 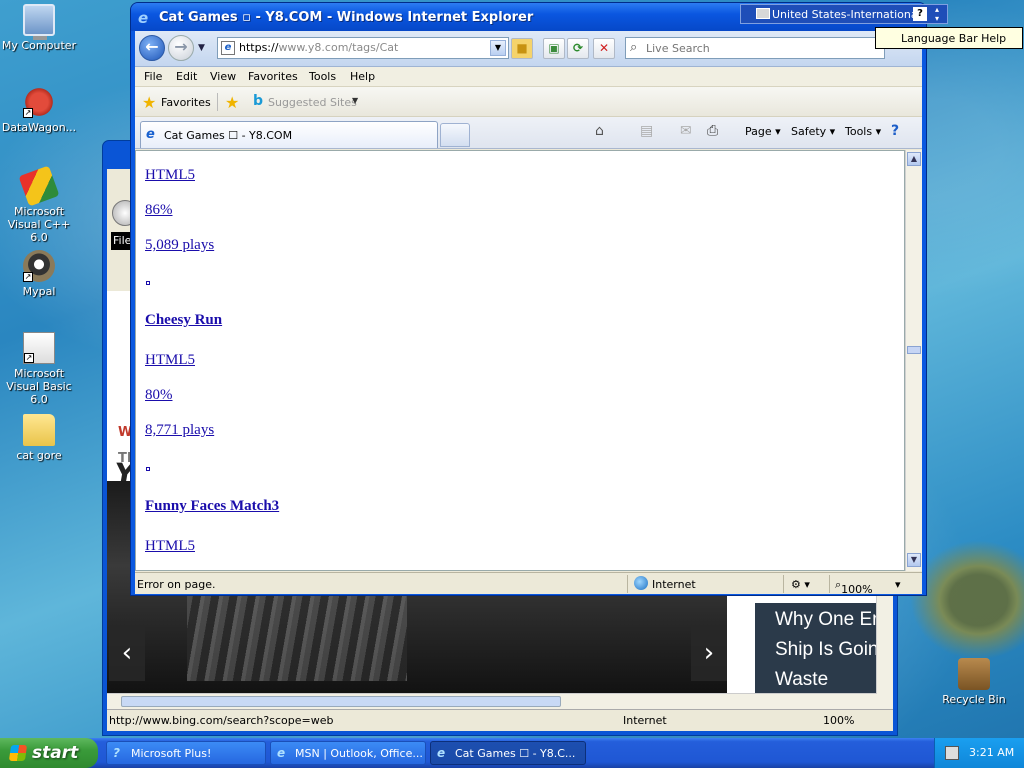 What do you see at coordinates (949, 38) in the screenshot?
I see `language-bar-tooltip: Language Bar Help` at bounding box center [949, 38].